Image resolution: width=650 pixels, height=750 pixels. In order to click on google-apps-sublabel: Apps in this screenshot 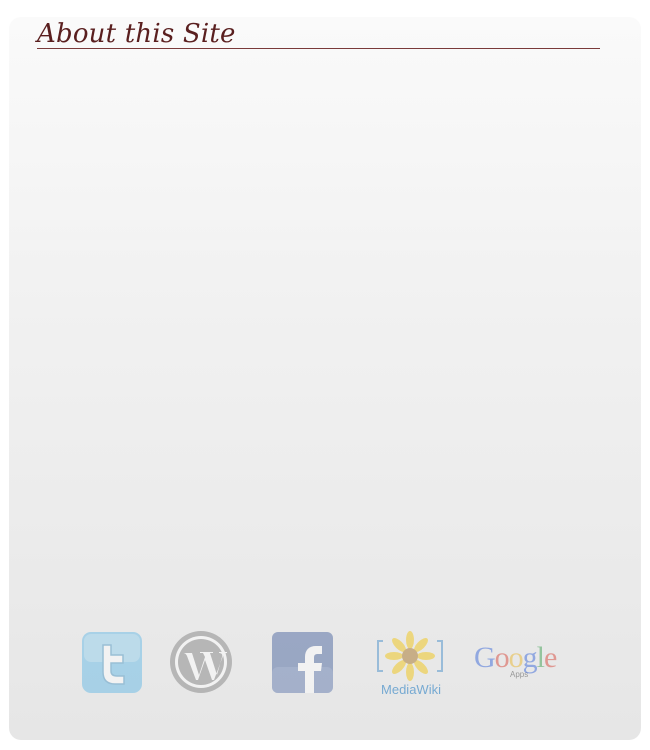, I will do `click(519, 674)`.